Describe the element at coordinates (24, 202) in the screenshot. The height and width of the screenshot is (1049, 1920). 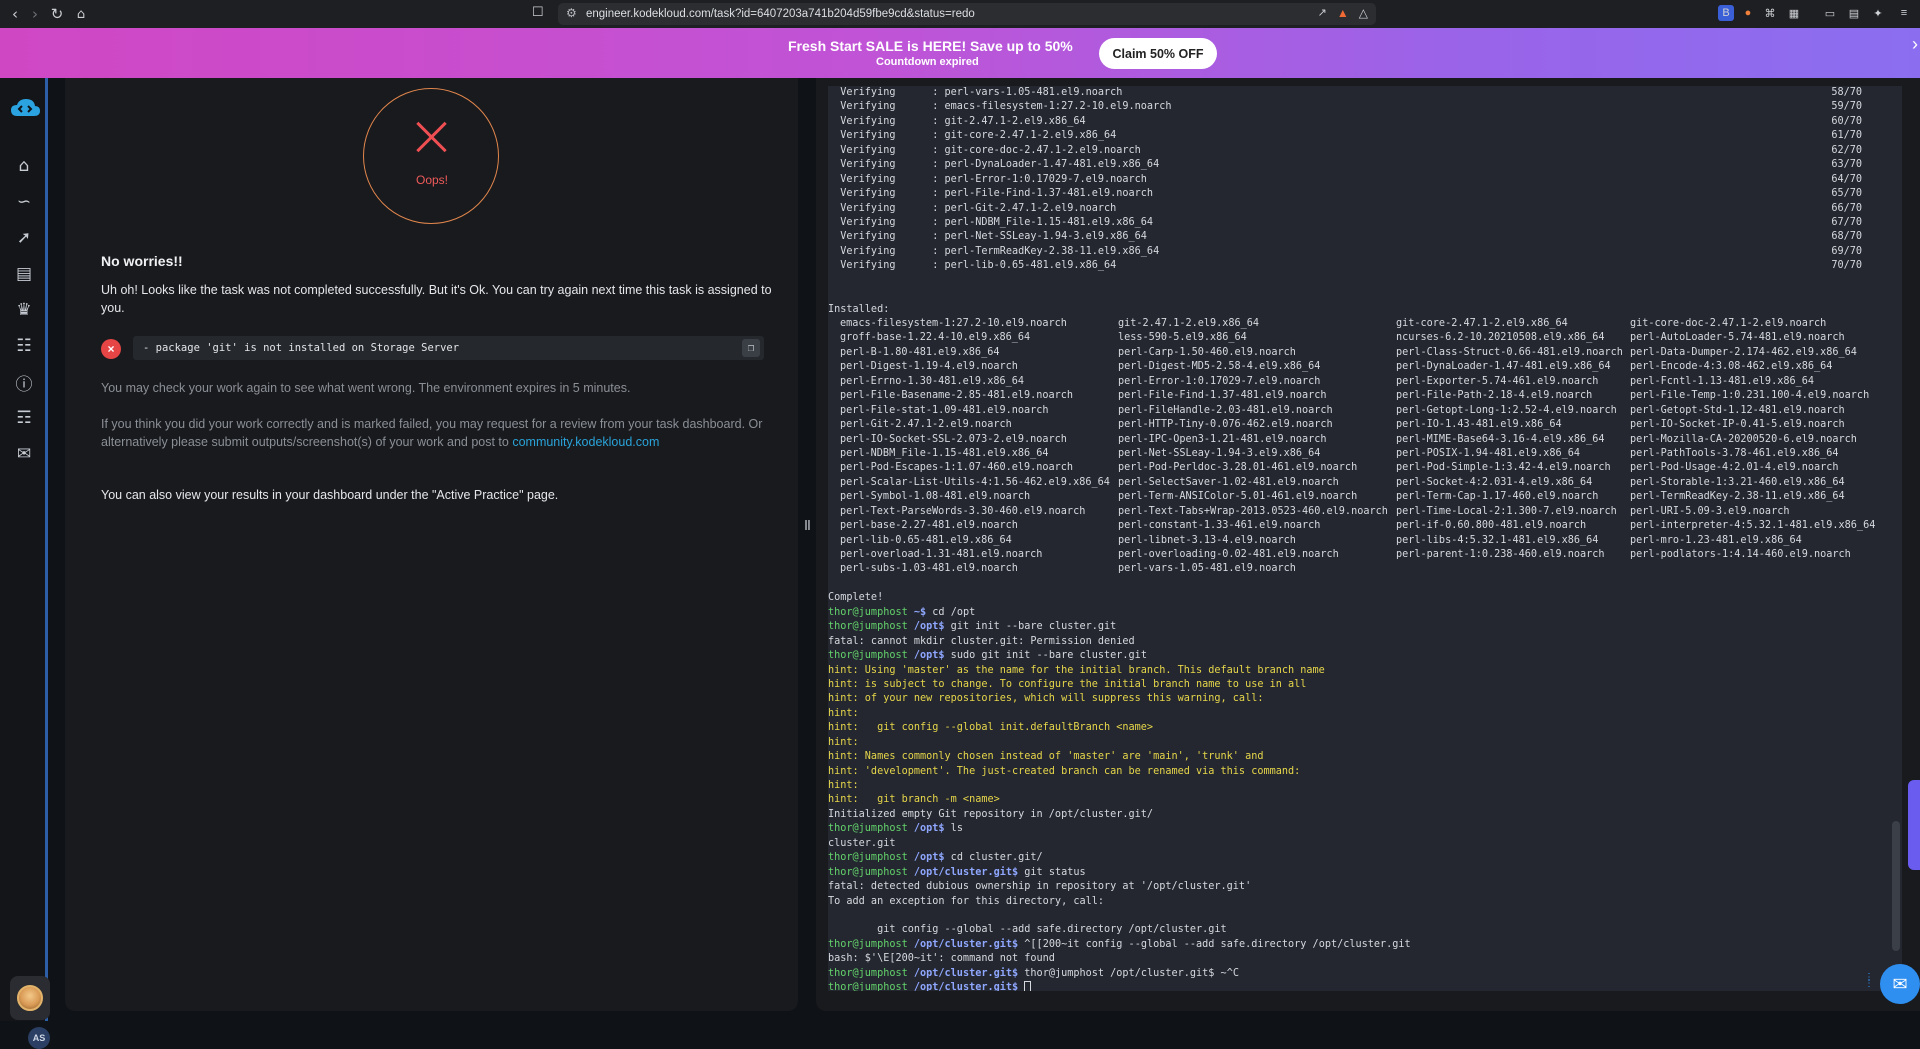
I see `roadmap-icon: ∽` at that location.